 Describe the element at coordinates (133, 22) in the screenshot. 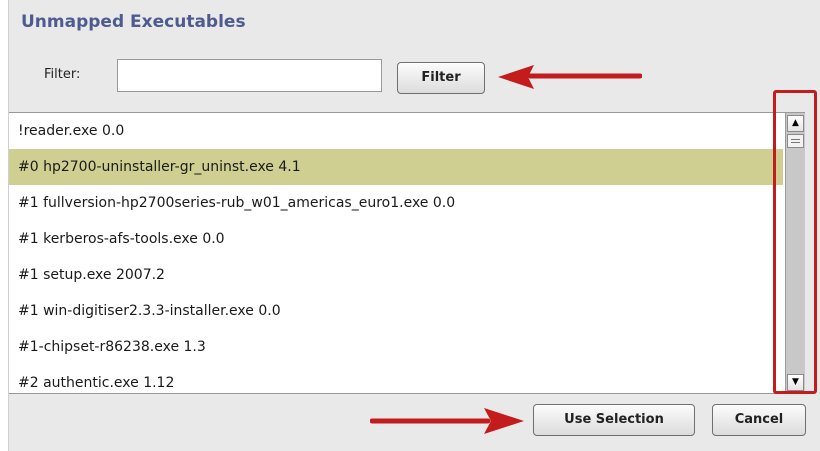

I see `dialog-title: Unmapped Executables` at that location.